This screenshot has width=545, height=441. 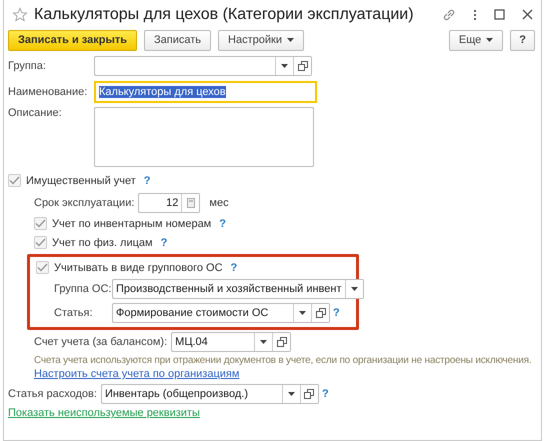 I want to click on combo-box: Формирование стоимости ОС, so click(x=221, y=313).